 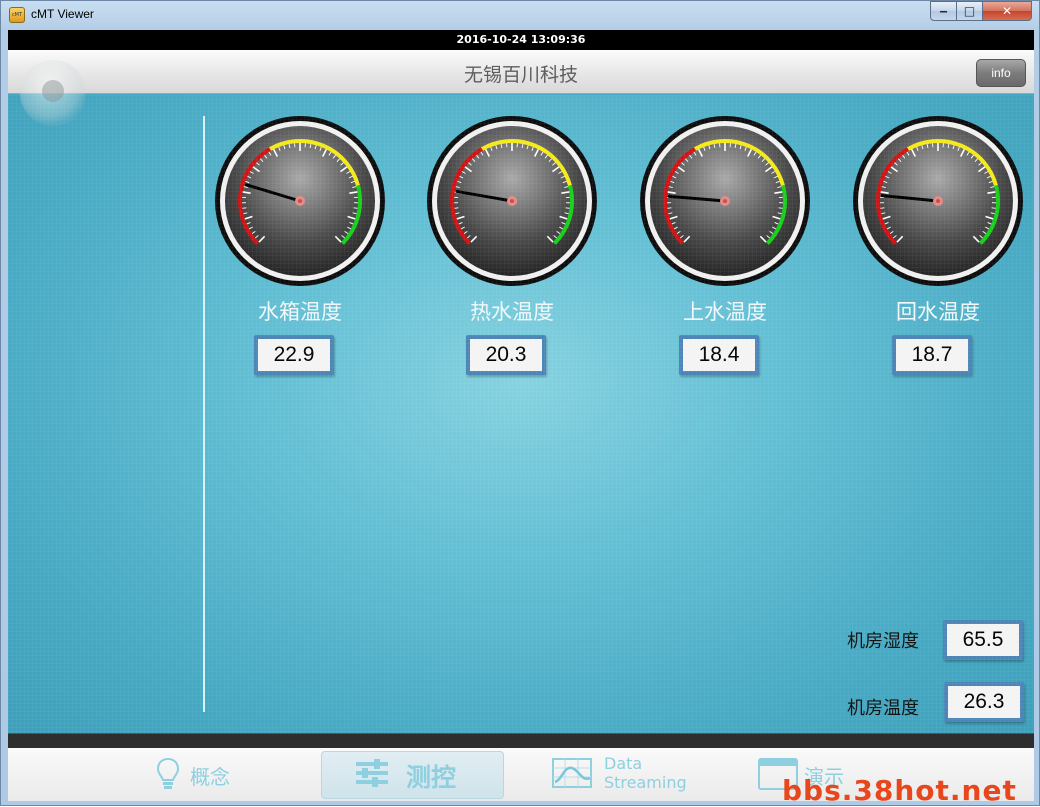 I want to click on value-text: 20.3, so click(x=506, y=355).